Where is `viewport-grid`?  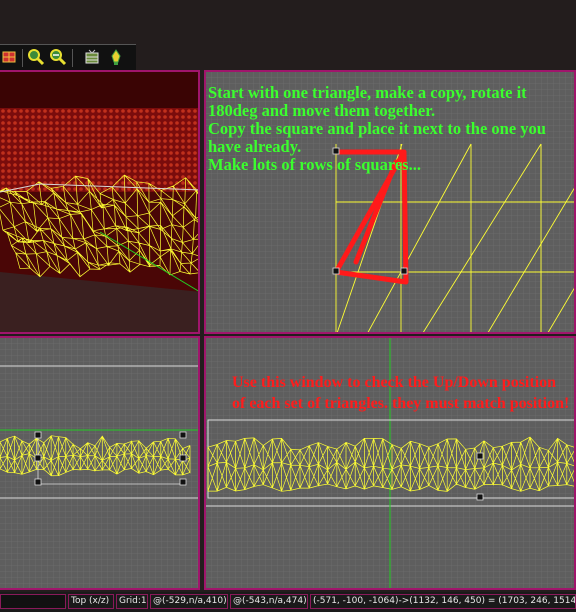 viewport-grid is located at coordinates (99, 463).